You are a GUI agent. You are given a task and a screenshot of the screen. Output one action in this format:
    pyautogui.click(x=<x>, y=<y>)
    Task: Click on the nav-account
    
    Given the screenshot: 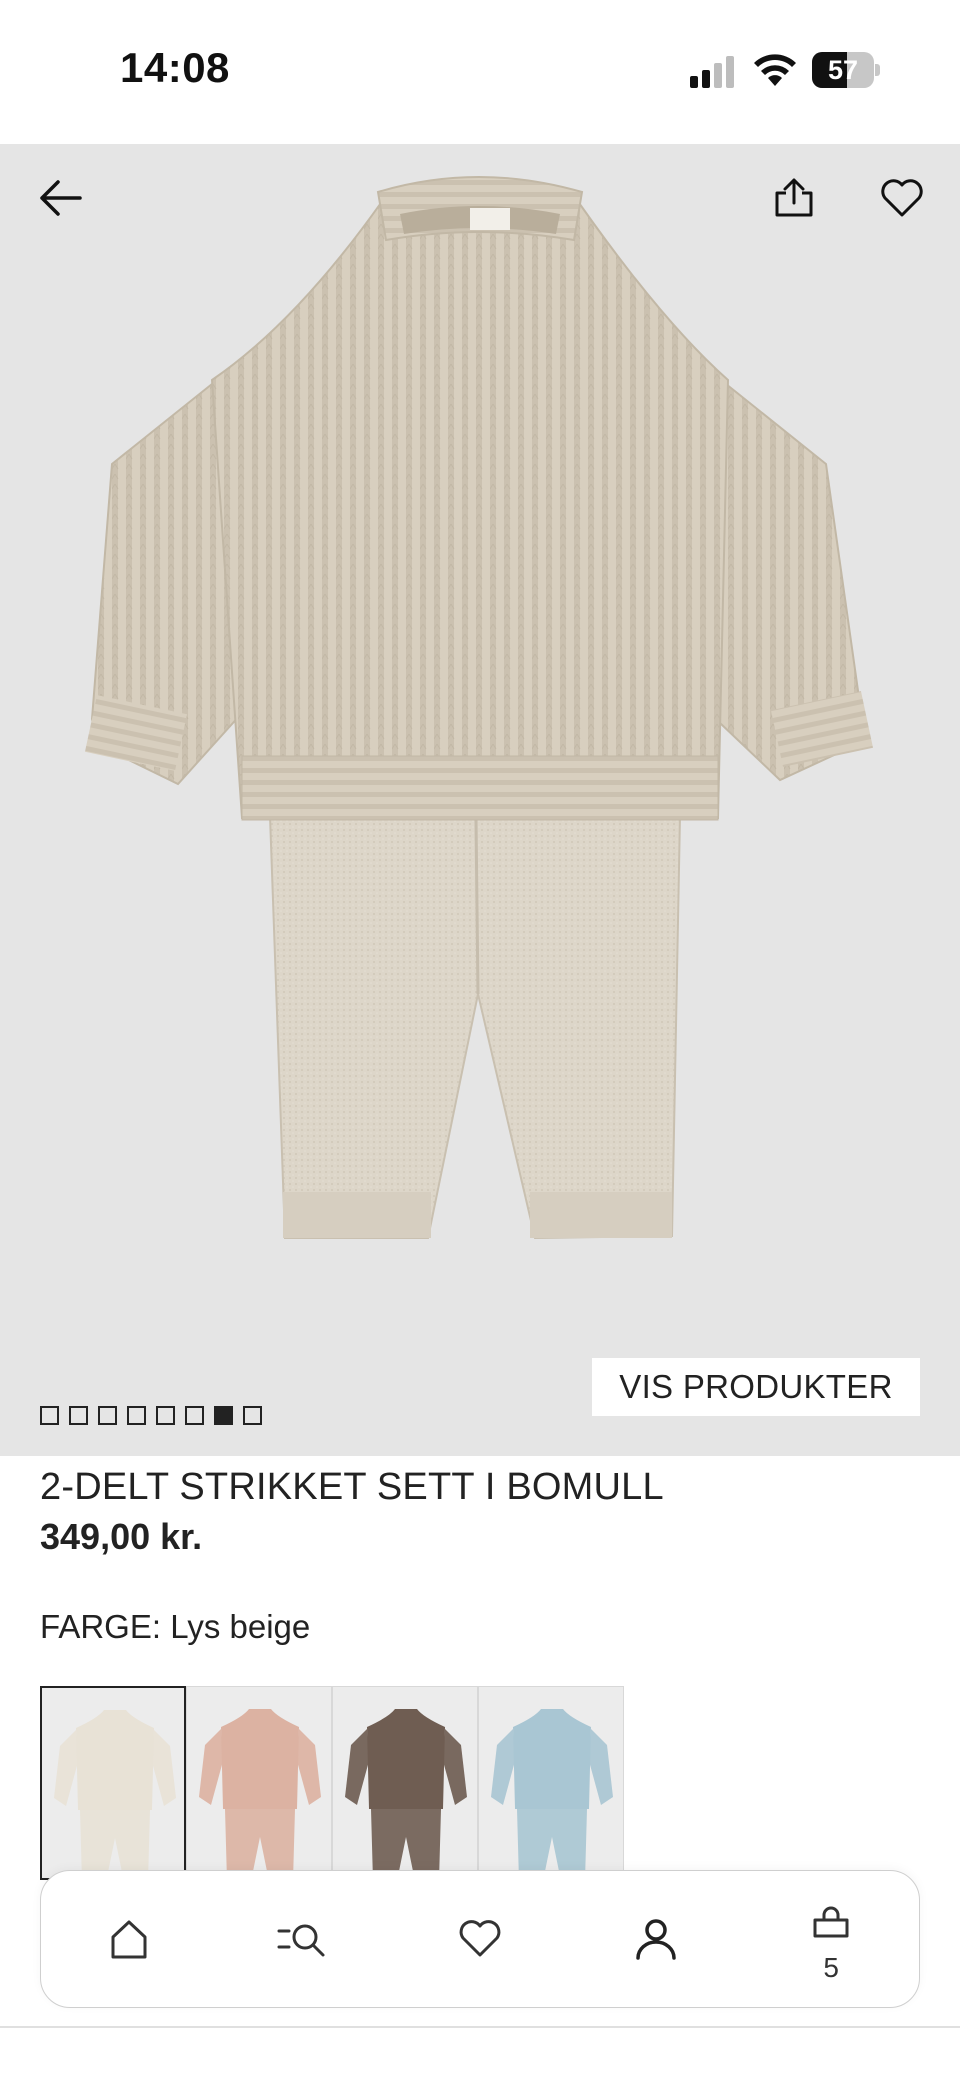 What is the action you would take?
    pyautogui.click(x=656, y=1939)
    